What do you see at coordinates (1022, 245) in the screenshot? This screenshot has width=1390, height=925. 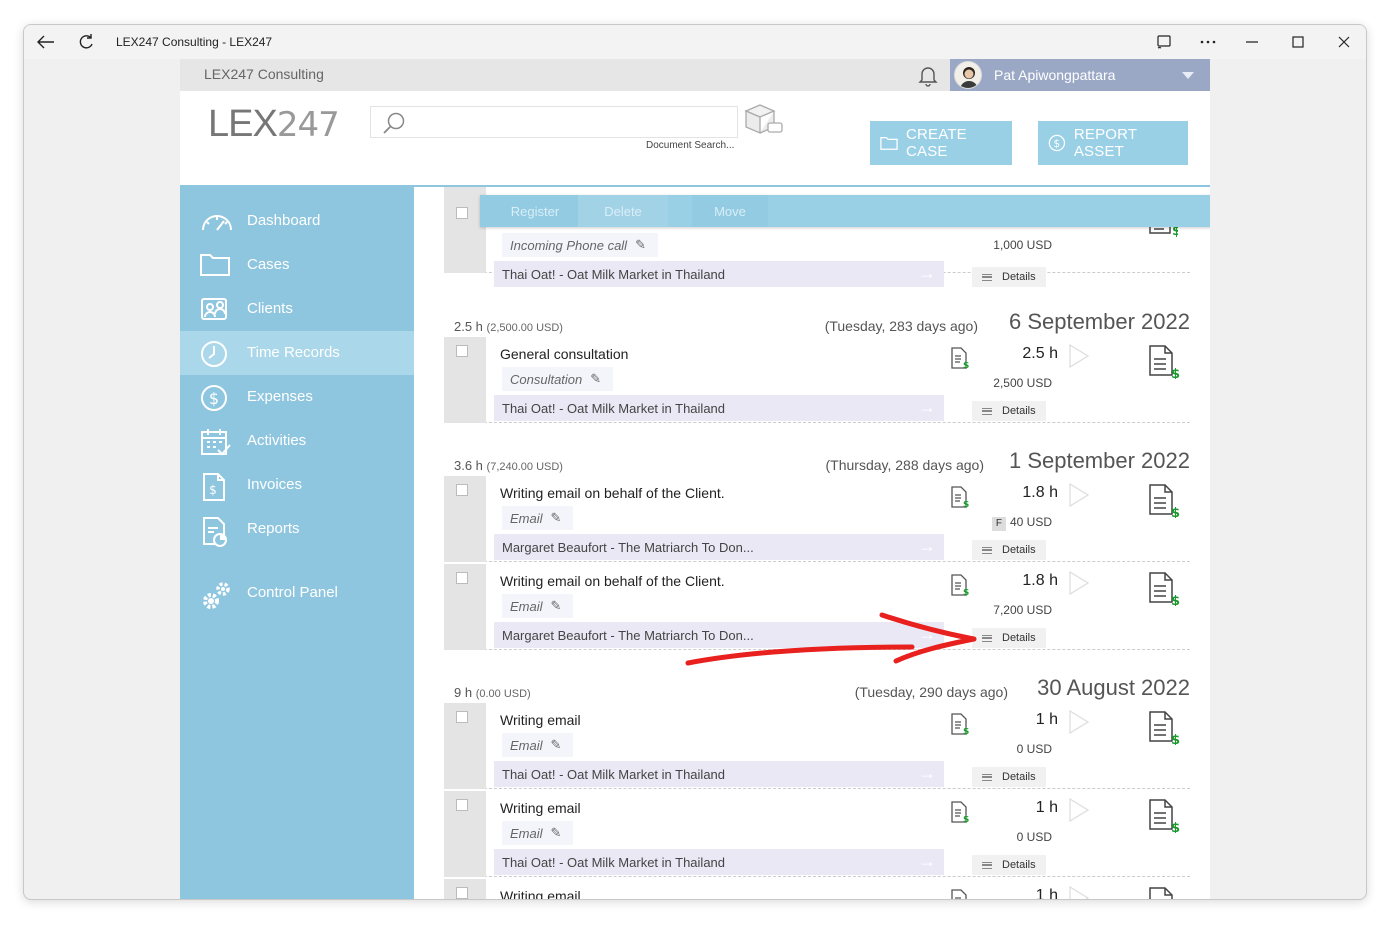 I see `amount: 1,000 USD` at bounding box center [1022, 245].